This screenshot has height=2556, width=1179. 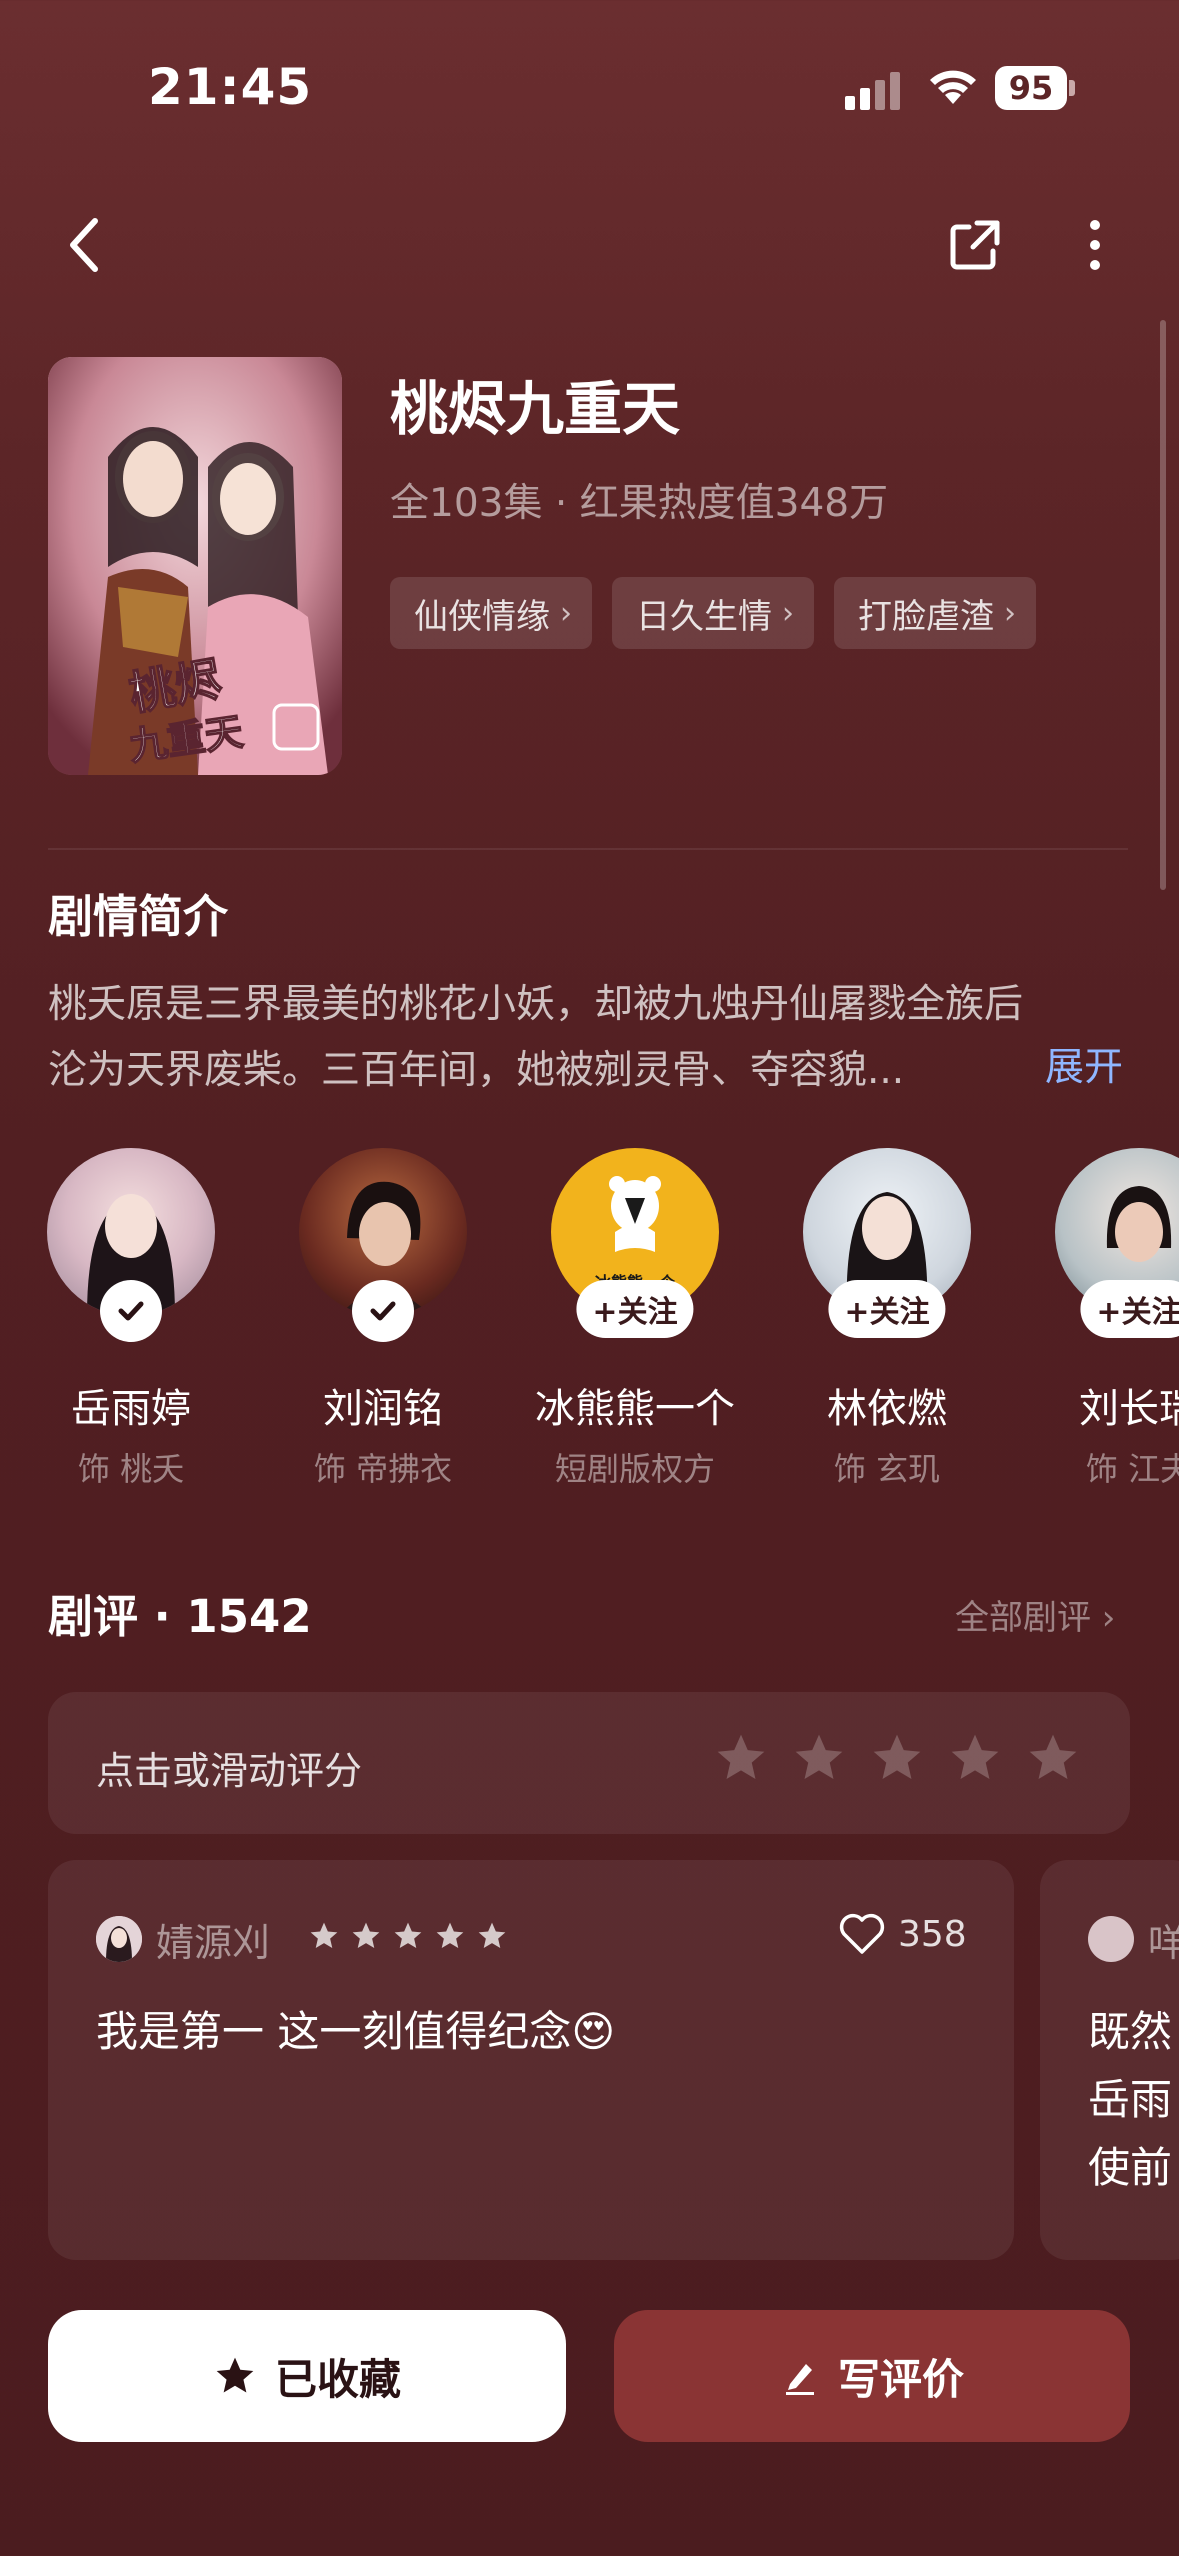 What do you see at coordinates (213, 1939) in the screenshot?
I see `review-username: 婧源刈` at bounding box center [213, 1939].